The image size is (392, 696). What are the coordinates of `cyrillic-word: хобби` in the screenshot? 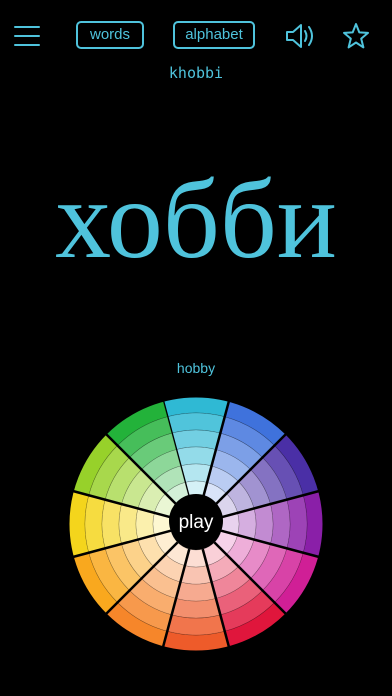 It's located at (196, 220).